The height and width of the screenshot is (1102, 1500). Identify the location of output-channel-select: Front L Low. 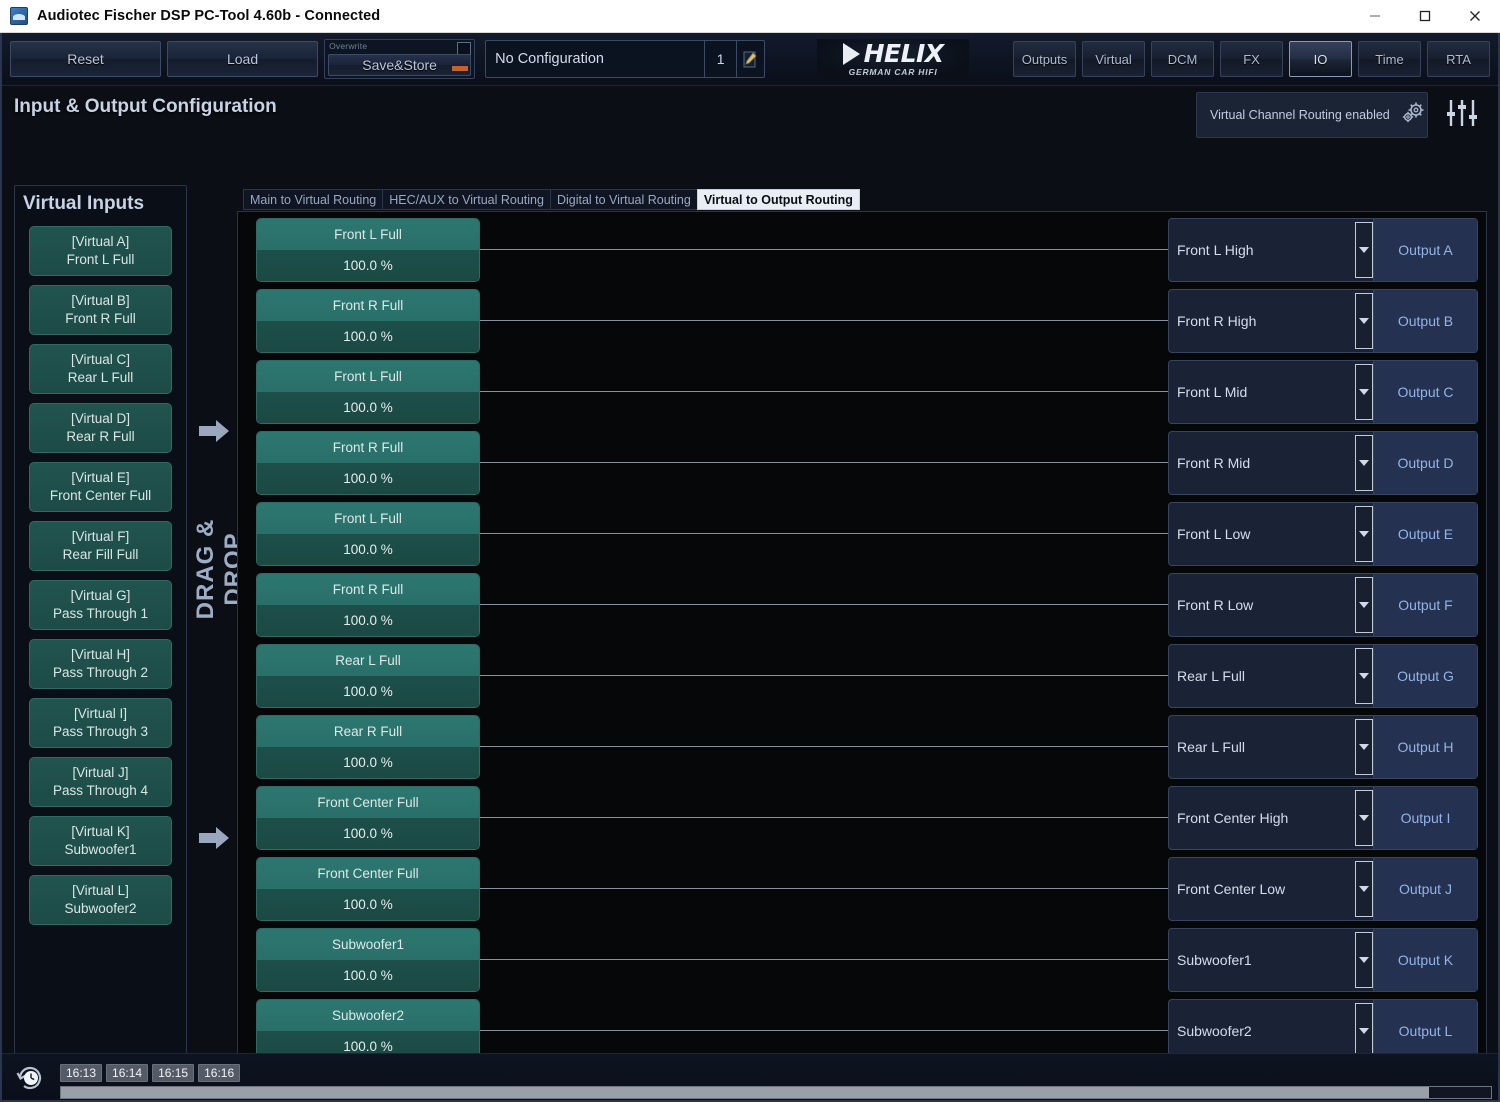
(1262, 534).